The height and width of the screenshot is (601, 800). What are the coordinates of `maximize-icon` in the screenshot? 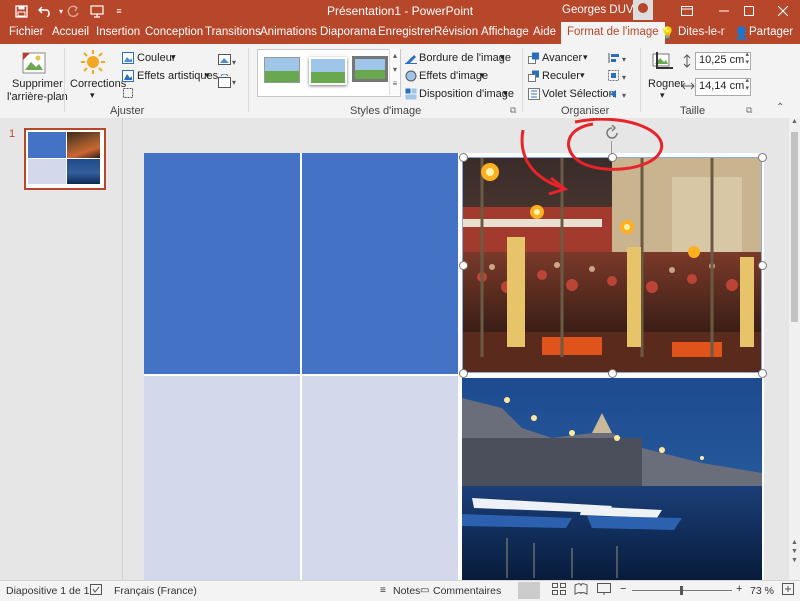 It's located at (749, 11).